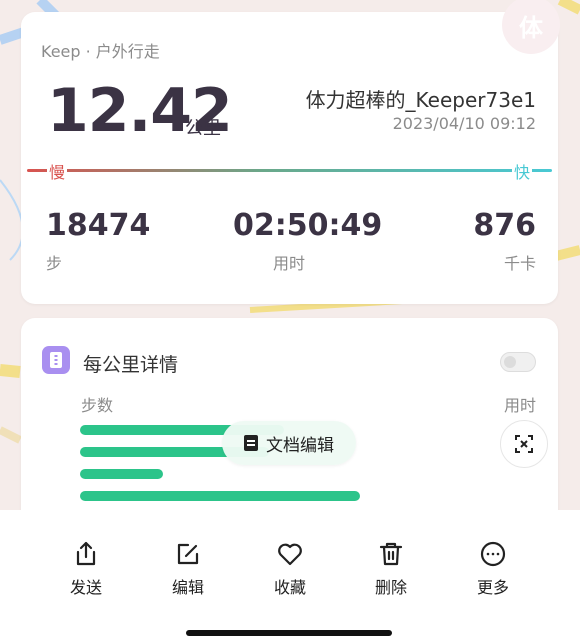  I want to click on more-label: 更多, so click(492, 587).